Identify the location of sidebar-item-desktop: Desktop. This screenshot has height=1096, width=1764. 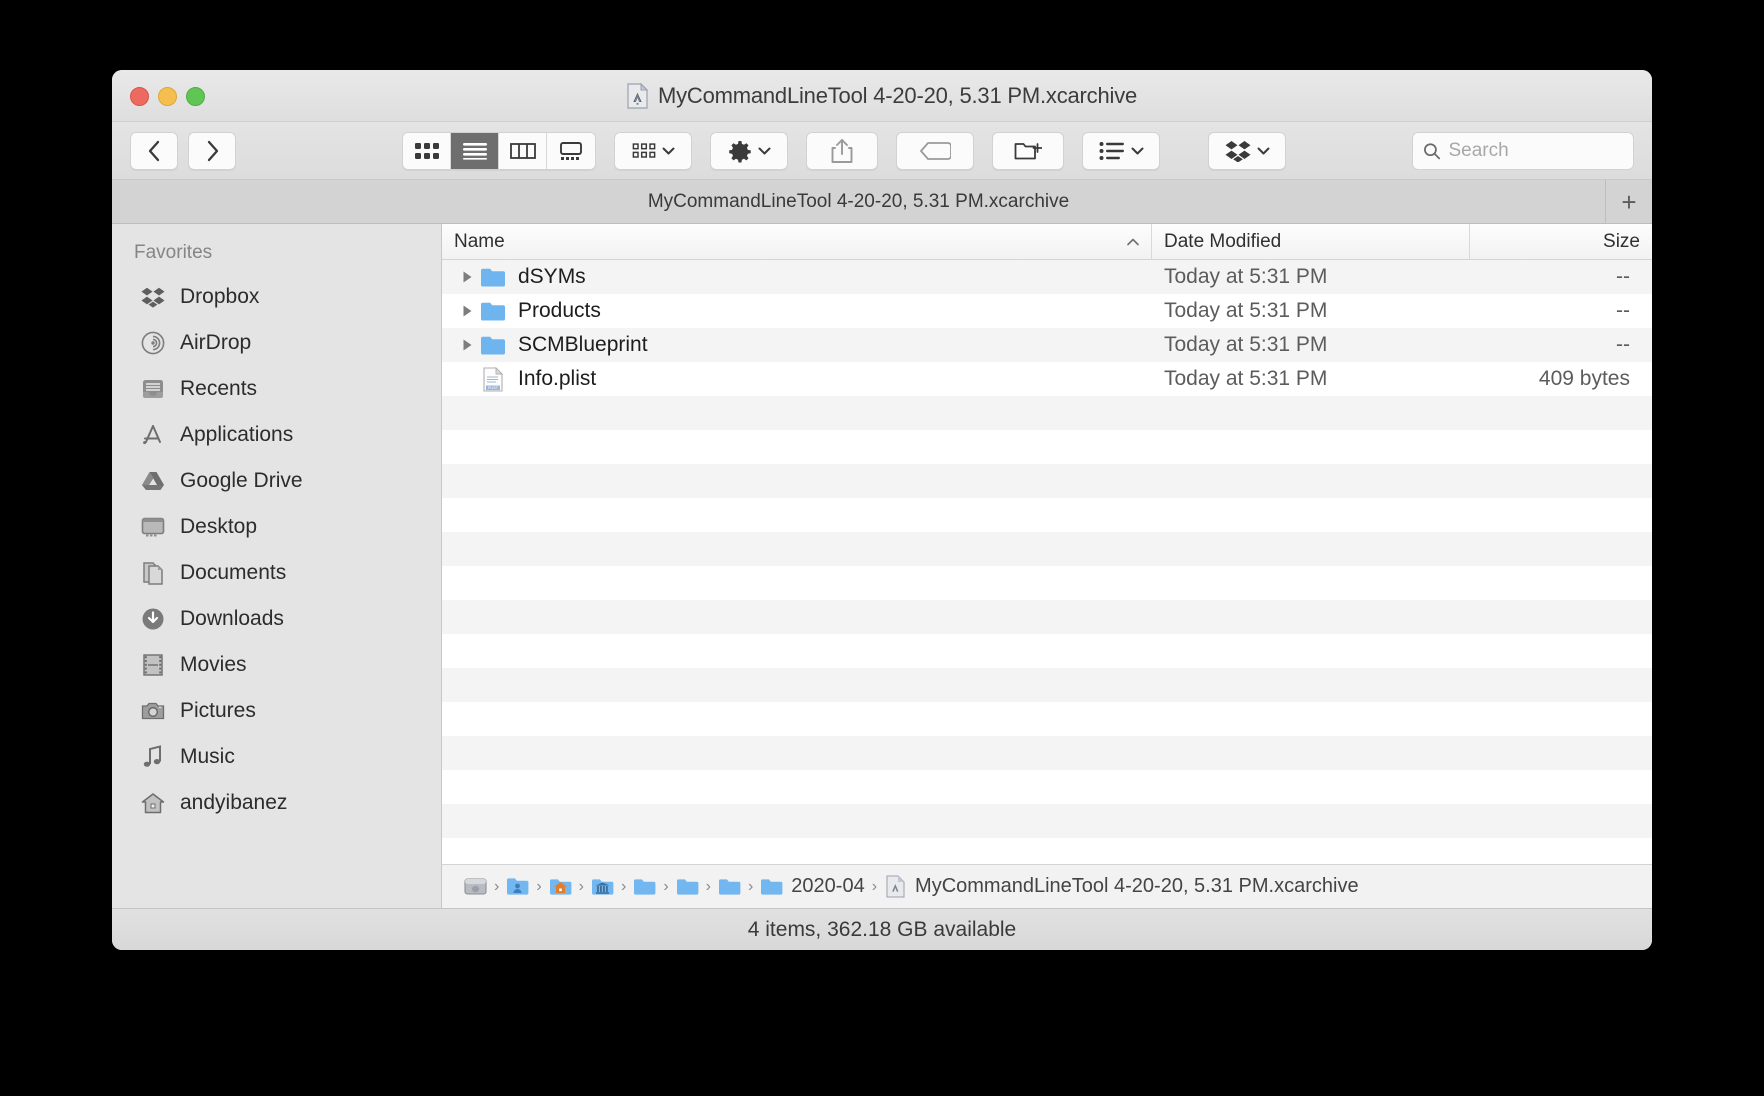
(276, 527).